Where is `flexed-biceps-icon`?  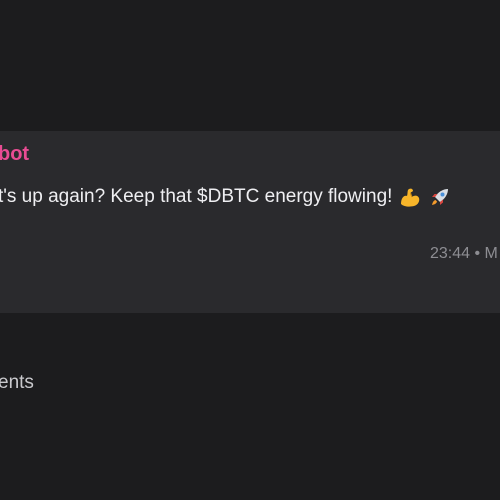 flexed-biceps-icon is located at coordinates (410, 197).